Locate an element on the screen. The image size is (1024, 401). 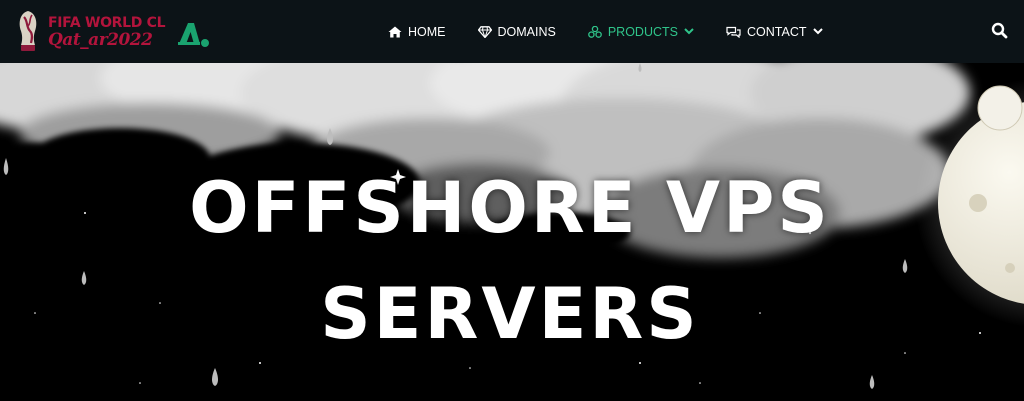
nav-products-label: PRODUCTS is located at coordinates (642, 31).